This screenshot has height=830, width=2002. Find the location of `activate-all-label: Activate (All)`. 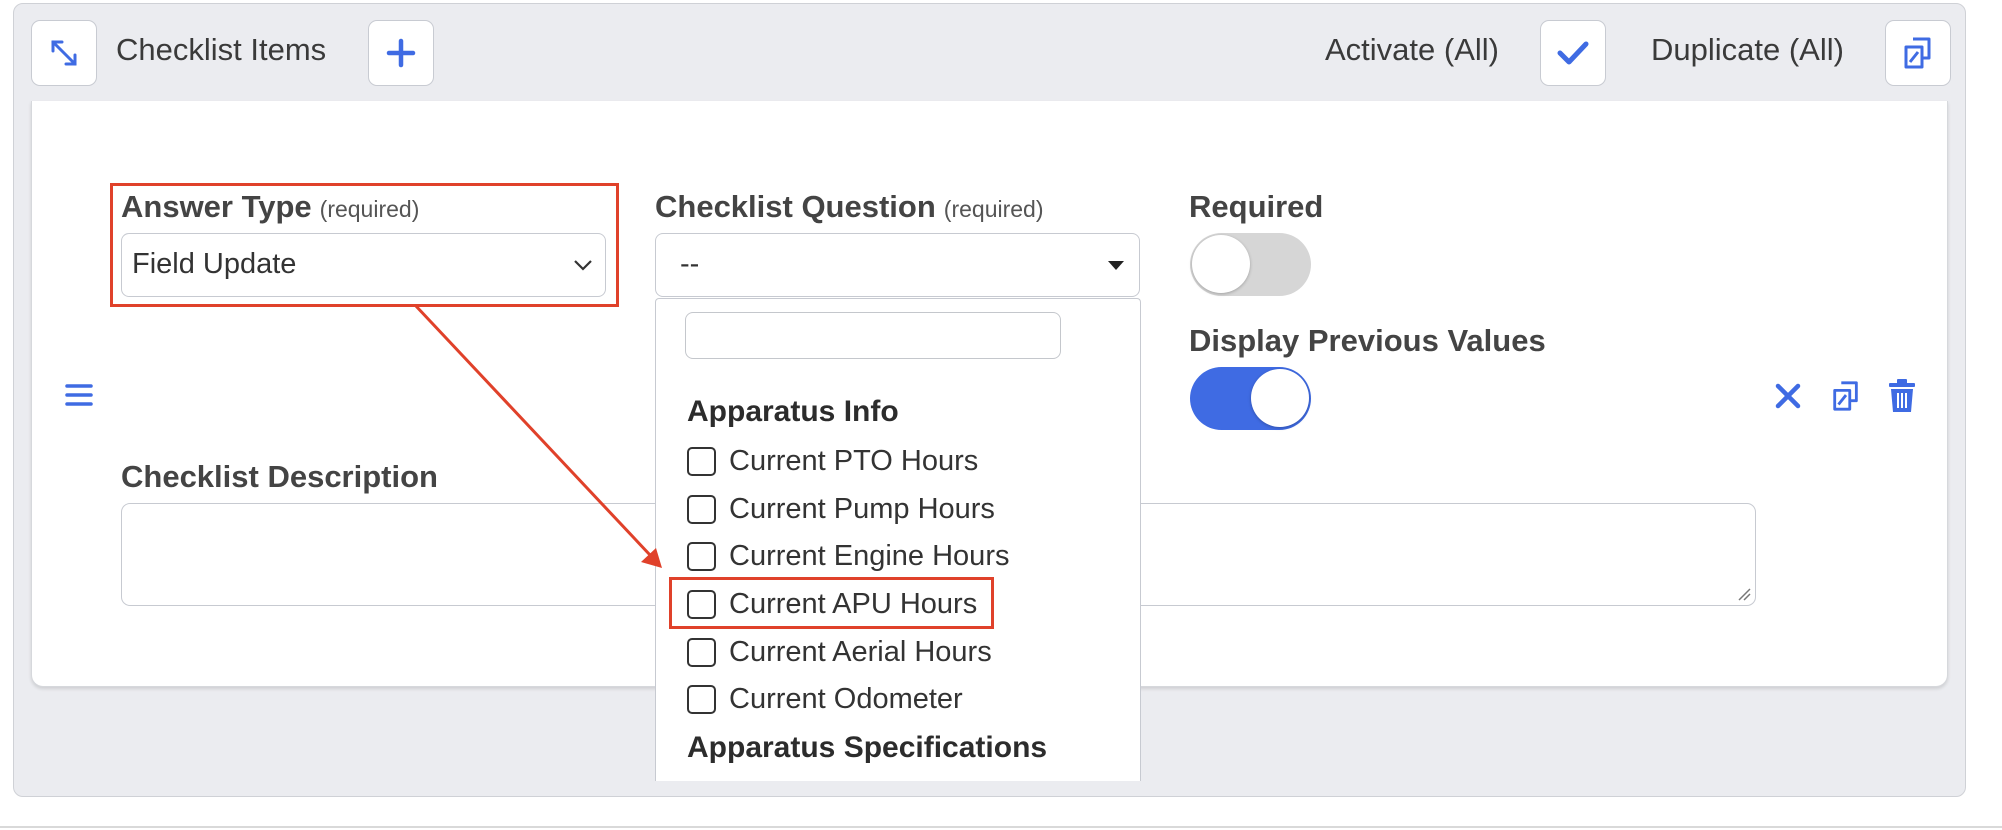

activate-all-label: Activate (All) is located at coordinates (1412, 49).